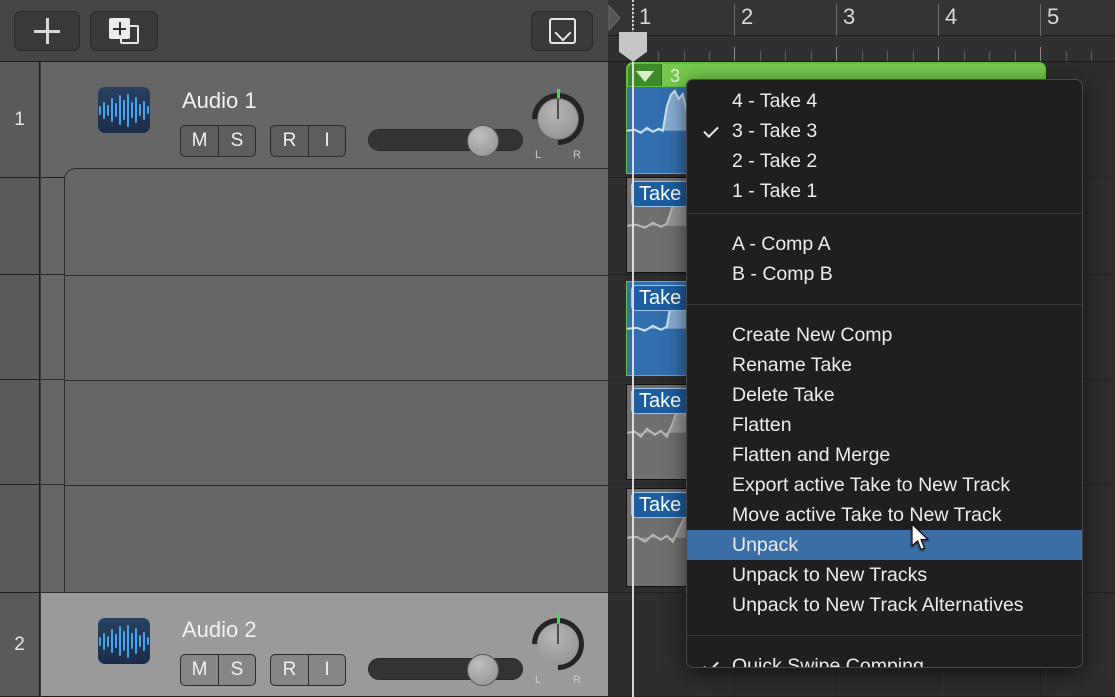 The height and width of the screenshot is (697, 1115). I want to click on menu-label: Flatten, so click(762, 424).